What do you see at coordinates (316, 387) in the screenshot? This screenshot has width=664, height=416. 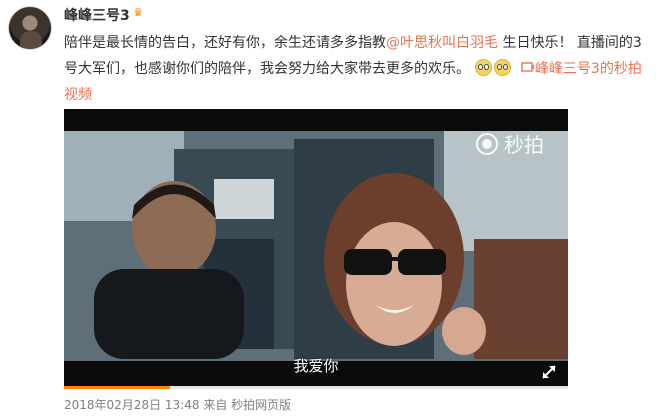 I see `video-progress-bar` at bounding box center [316, 387].